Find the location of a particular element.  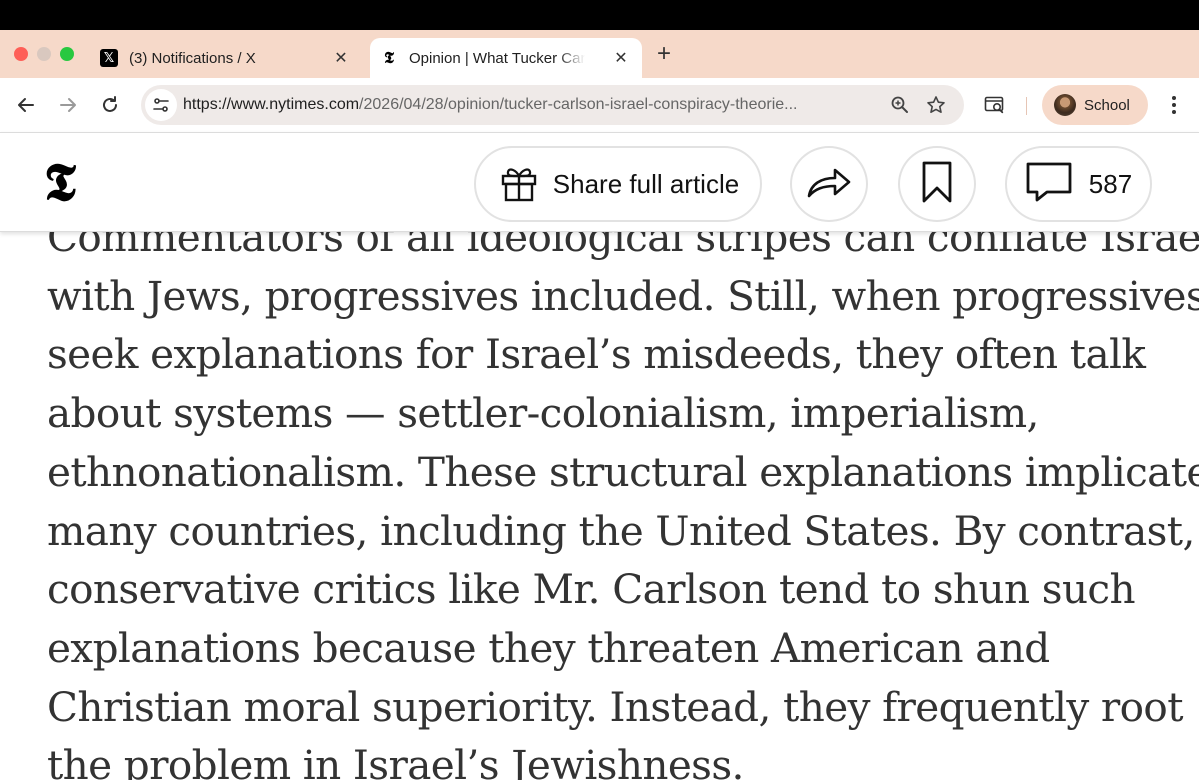

back-arrow-icon is located at coordinates (26, 105).